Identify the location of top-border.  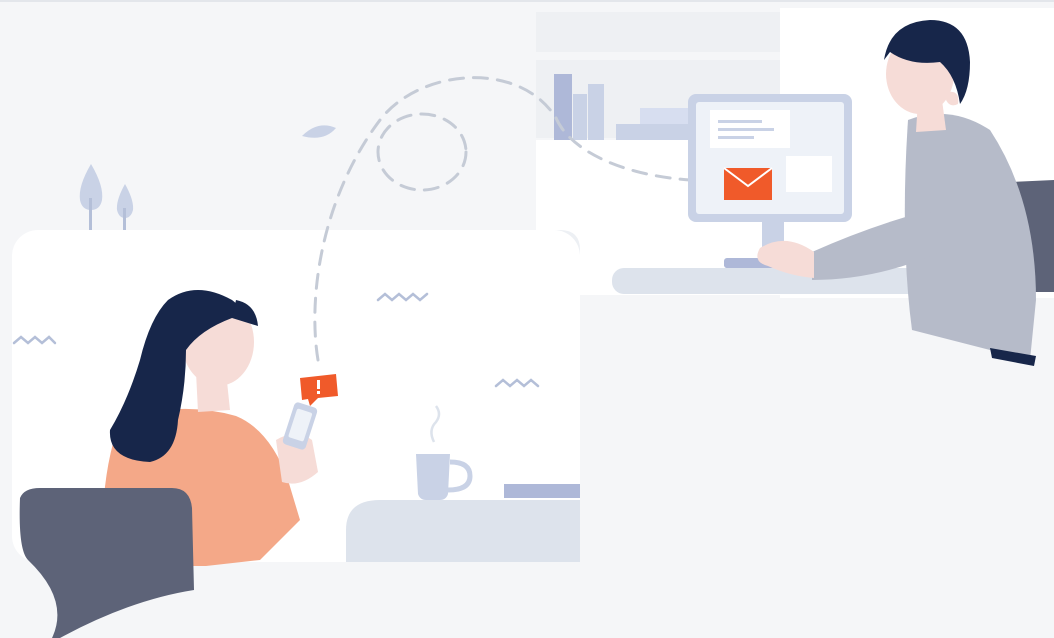
(527, 1).